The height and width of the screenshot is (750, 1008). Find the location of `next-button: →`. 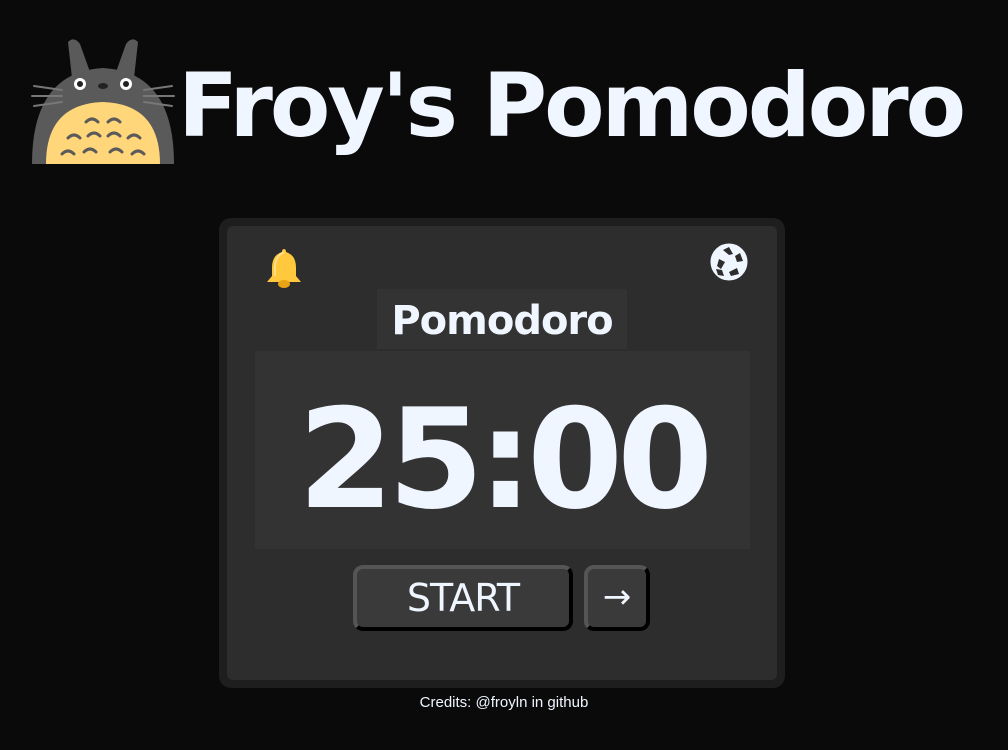

next-button: → is located at coordinates (617, 598).